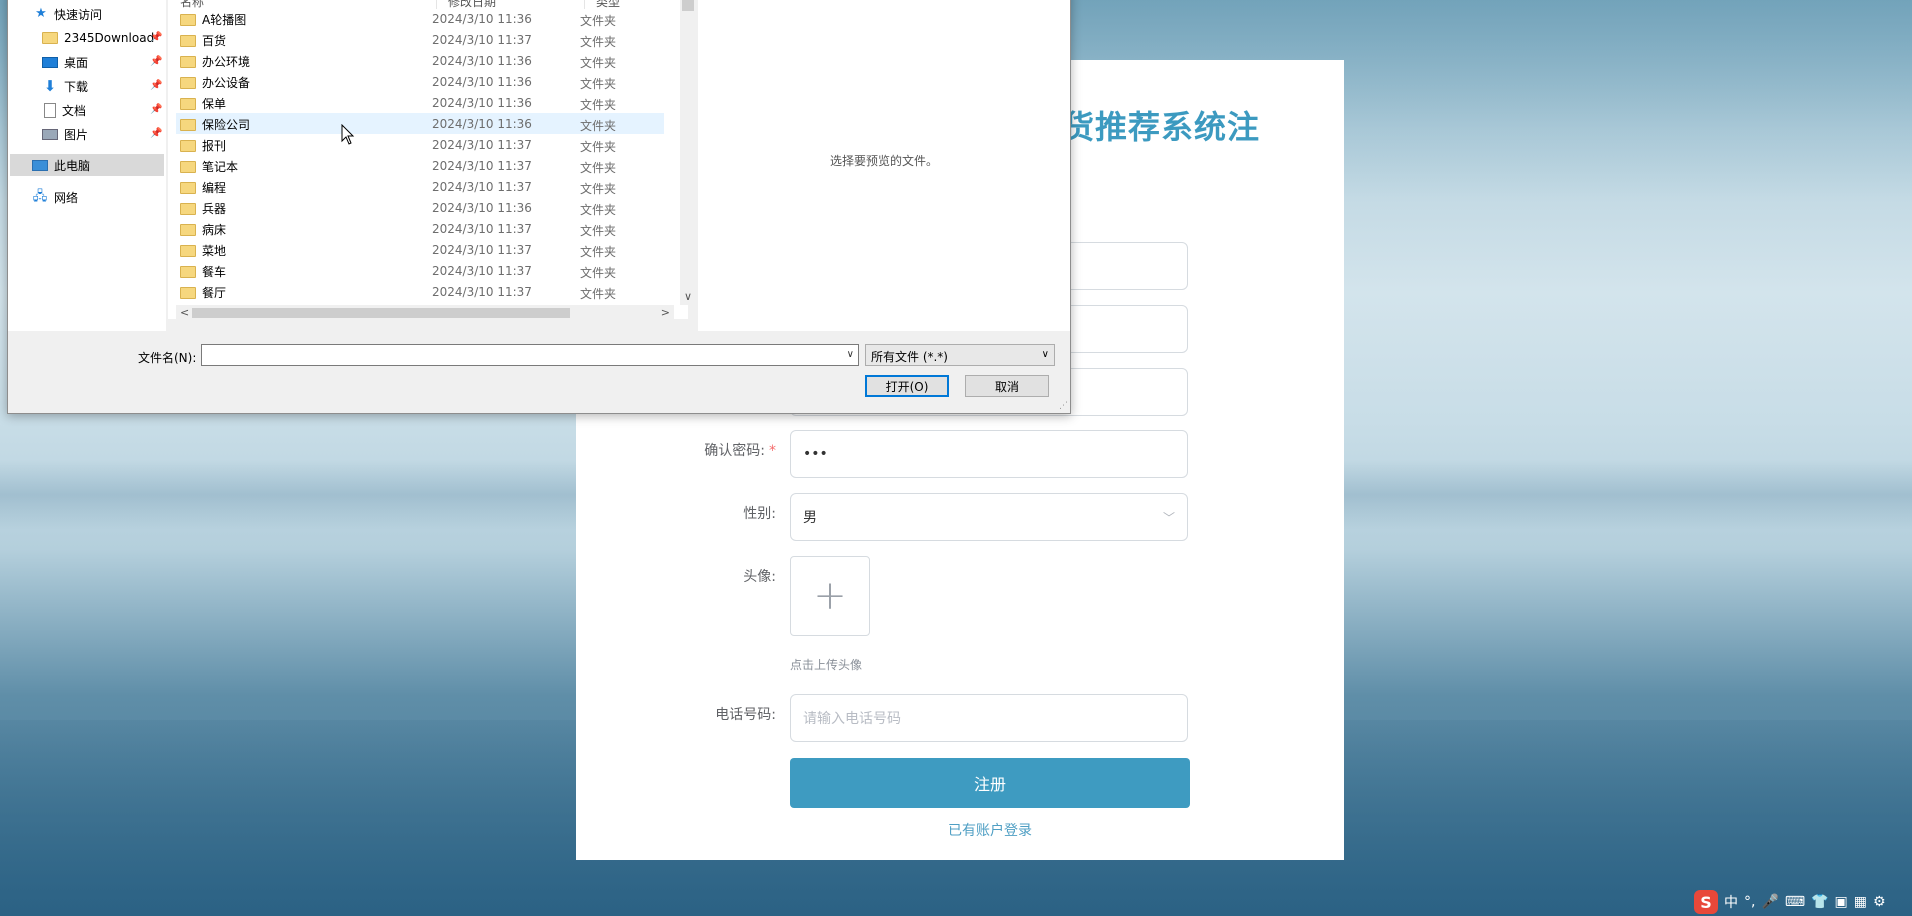 This screenshot has width=1912, height=916. What do you see at coordinates (1706, 902) in the screenshot?
I see `sogou-ime-icon: S` at bounding box center [1706, 902].